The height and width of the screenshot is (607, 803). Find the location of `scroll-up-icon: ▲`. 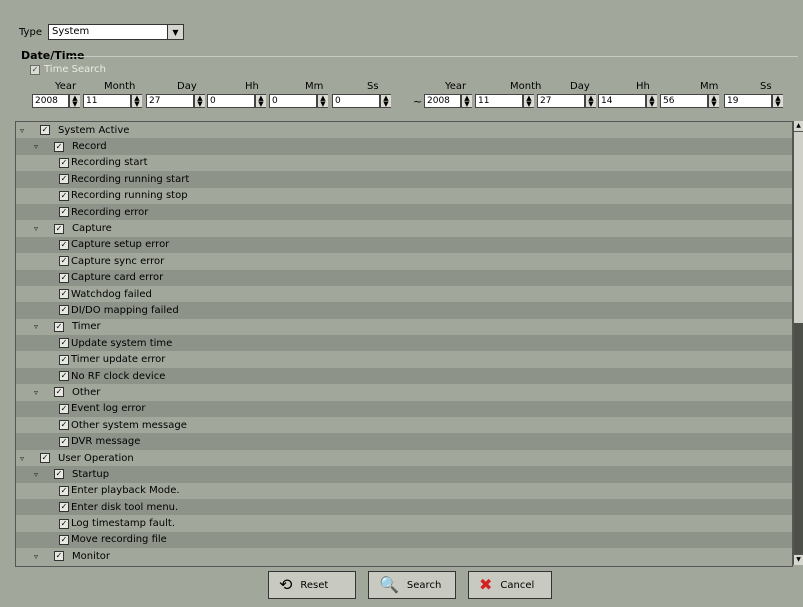

scroll-up-icon: ▲ is located at coordinates (798, 126).